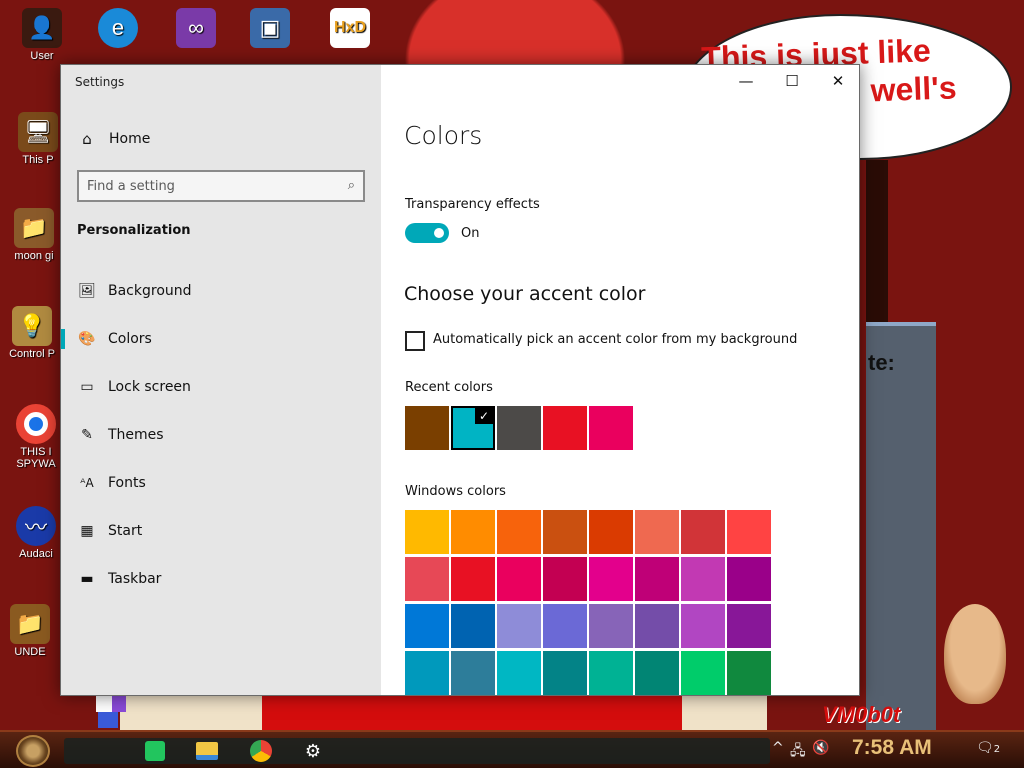  What do you see at coordinates (901, 526) in the screenshot?
I see `background-window-panel` at bounding box center [901, 526].